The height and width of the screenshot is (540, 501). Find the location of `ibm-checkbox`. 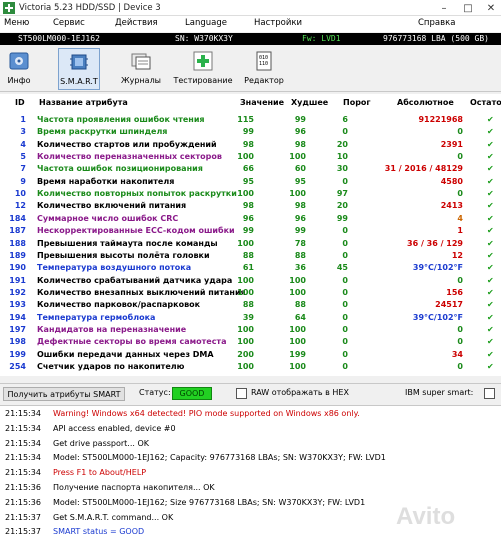

ibm-checkbox is located at coordinates (489, 393).